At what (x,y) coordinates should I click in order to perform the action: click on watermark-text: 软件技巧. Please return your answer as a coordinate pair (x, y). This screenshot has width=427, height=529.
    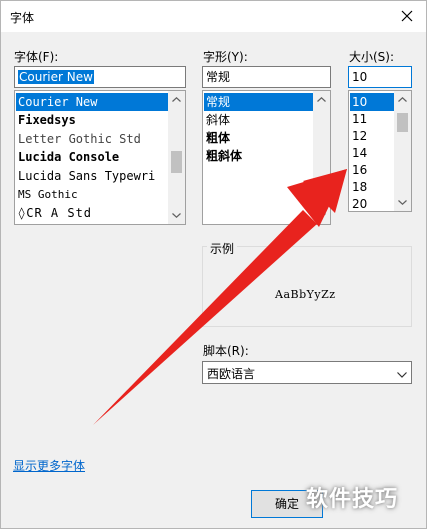
    Looking at the image, I should click on (352, 499).